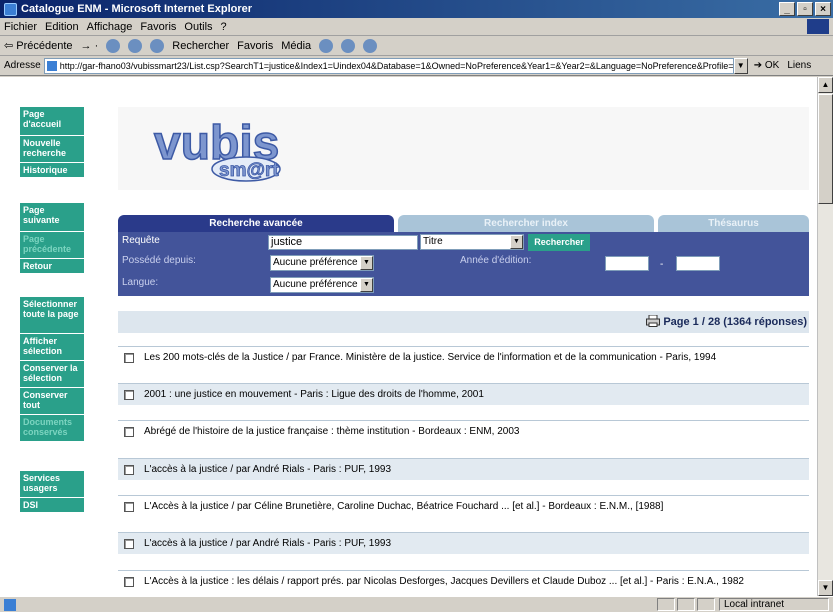  Describe the element at coordinates (799, 65) in the screenshot. I see `links-button: Liens` at that location.